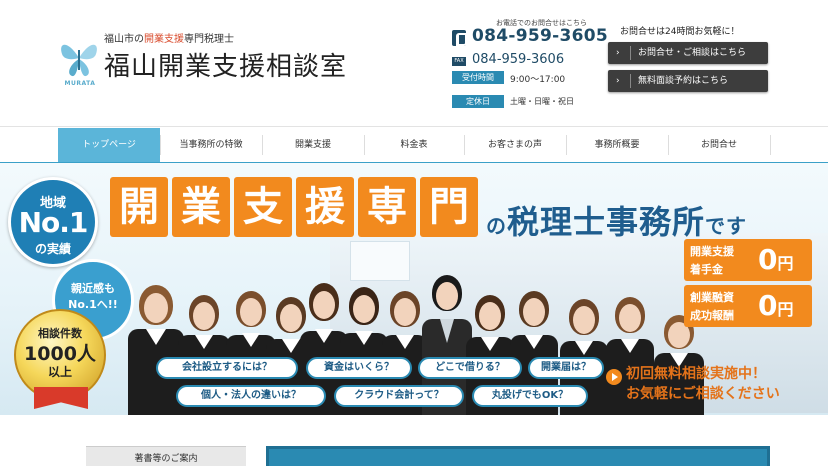 Image resolution: width=828 pixels, height=466 pixels. Describe the element at coordinates (696, 374) in the screenshot. I see `free-consultation-line1: 初回無料相談実施中！` at that location.